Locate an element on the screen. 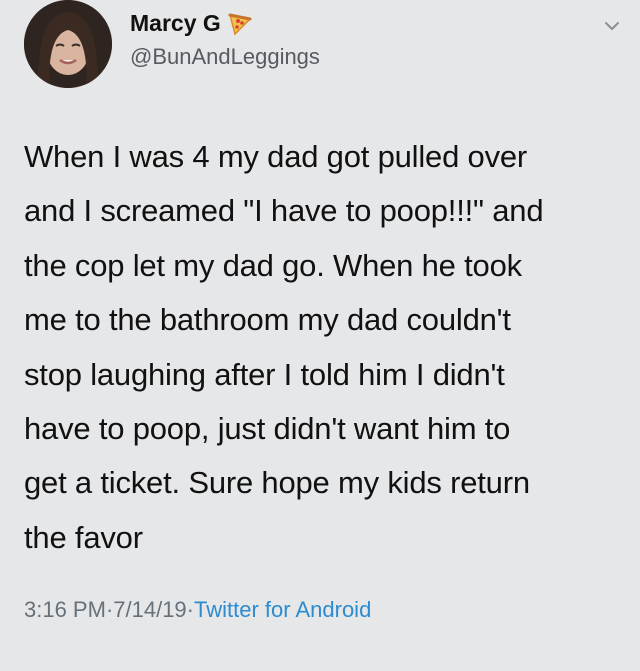 This screenshot has height=671, width=640. tweet-source-link: Twitter for Android is located at coordinates (282, 610).